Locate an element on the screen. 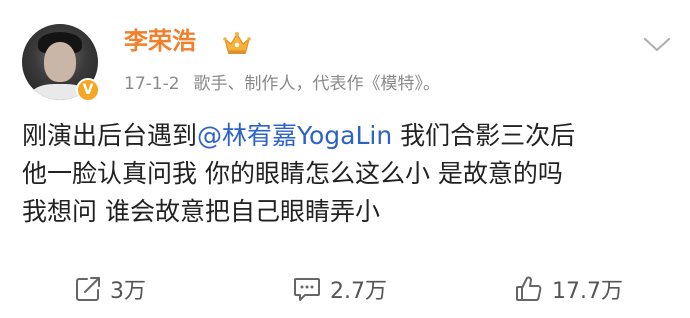 This screenshot has height=318, width=690. post-text-segment: 我们合影三次后 is located at coordinates (484, 135).